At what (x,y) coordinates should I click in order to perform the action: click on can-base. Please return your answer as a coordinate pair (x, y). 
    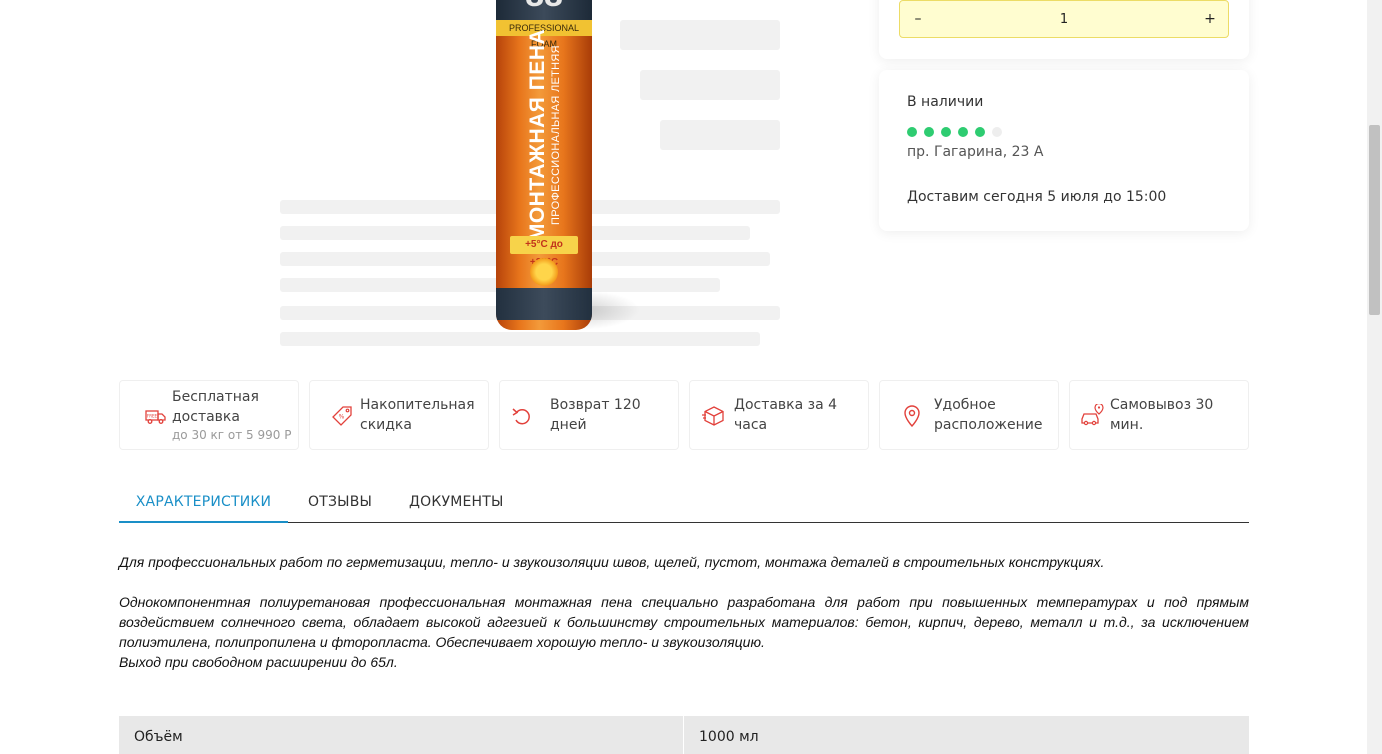
    Looking at the image, I should click on (544, 304).